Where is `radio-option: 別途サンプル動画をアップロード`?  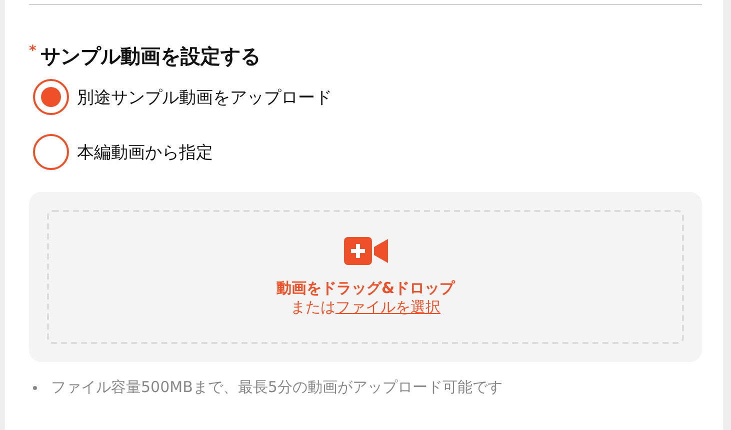
radio-option: 別途サンプル動画をアップロード is located at coordinates (365, 97).